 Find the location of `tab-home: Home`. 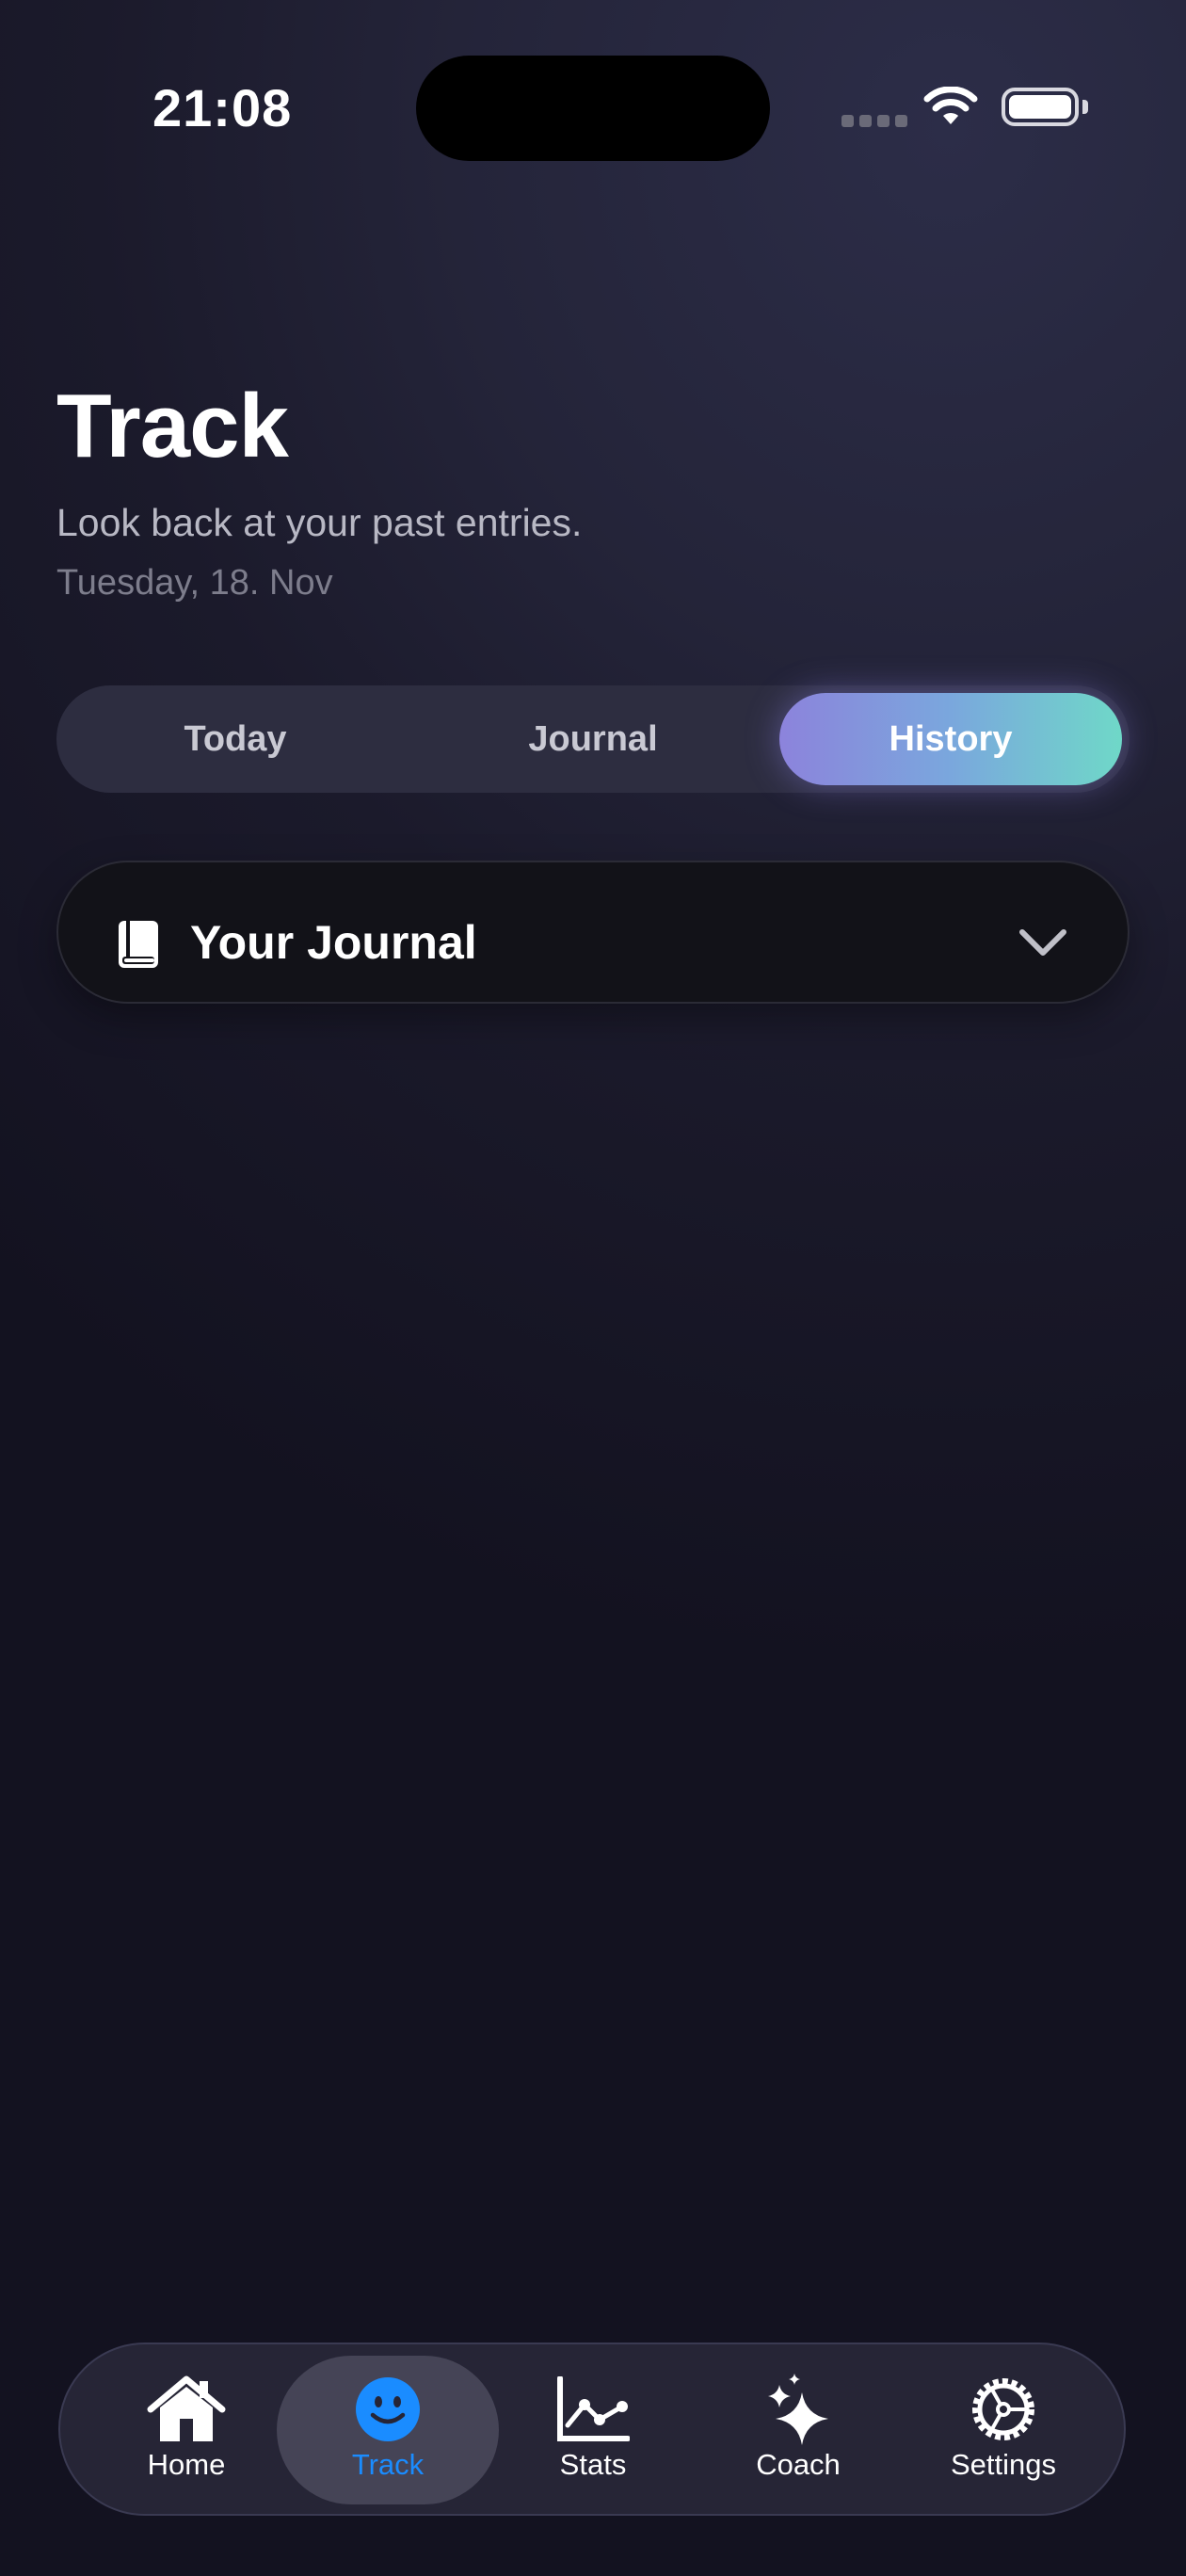

tab-home: Home is located at coordinates (186, 2430).